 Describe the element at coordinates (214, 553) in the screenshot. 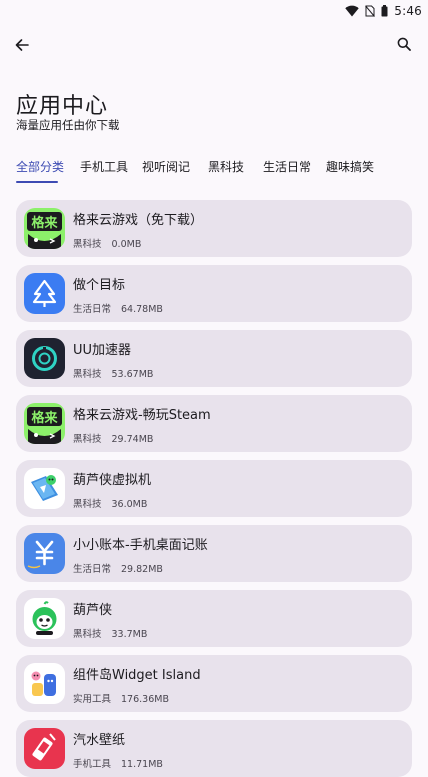

I see `list-item-app: 小小账本-手机桌面记账 生活日常 29.82MB` at that location.